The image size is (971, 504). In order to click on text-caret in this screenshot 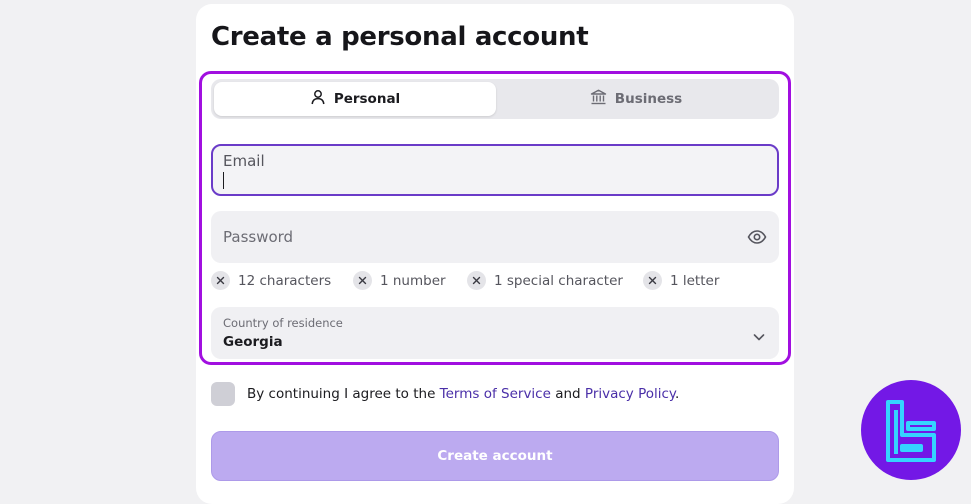, I will do `click(223, 180)`.